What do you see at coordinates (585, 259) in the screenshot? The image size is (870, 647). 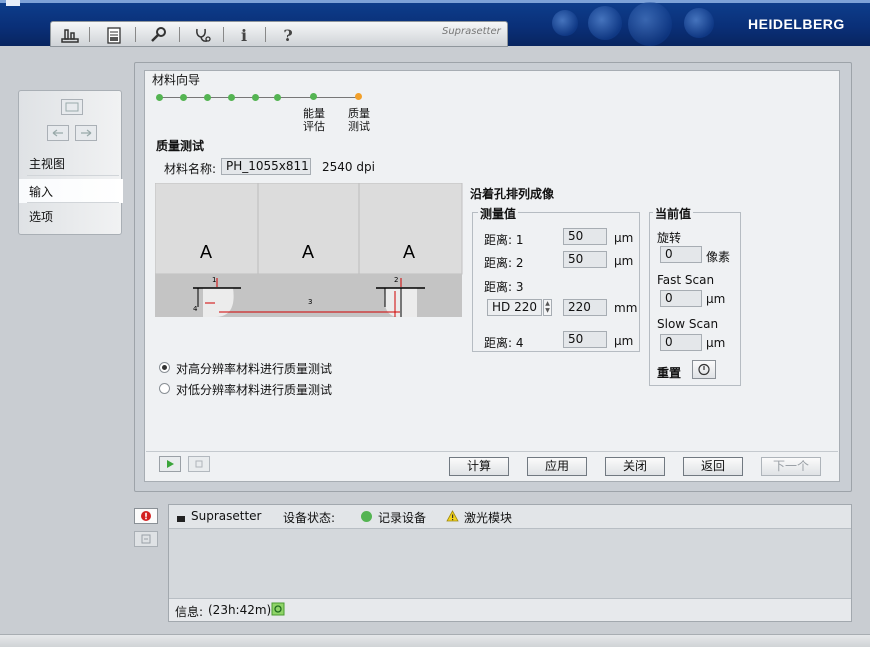 I see `distance-2-input: 50` at bounding box center [585, 259].